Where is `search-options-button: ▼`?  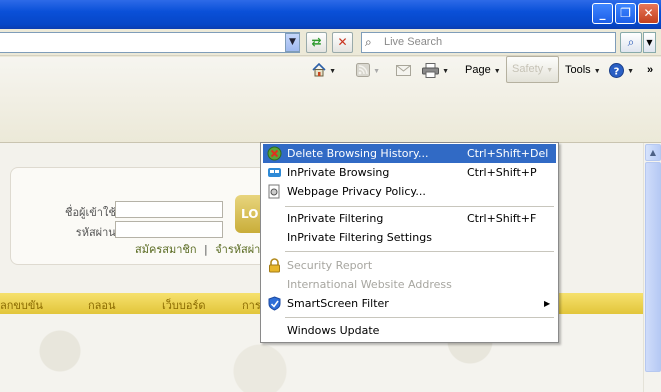
search-options-button: ▼ is located at coordinates (649, 42).